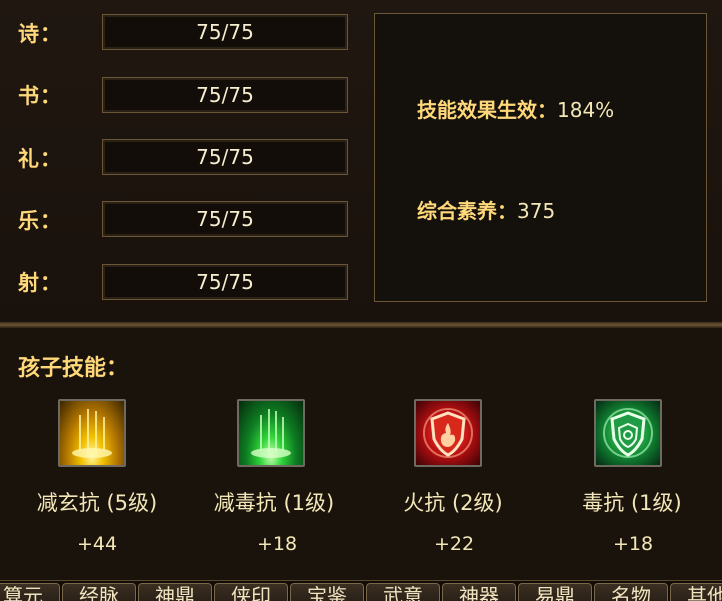 Image resolution: width=722 pixels, height=601 pixels. Describe the element at coordinates (277, 544) in the screenshot. I see `skill-bonus-2: +18` at that location.